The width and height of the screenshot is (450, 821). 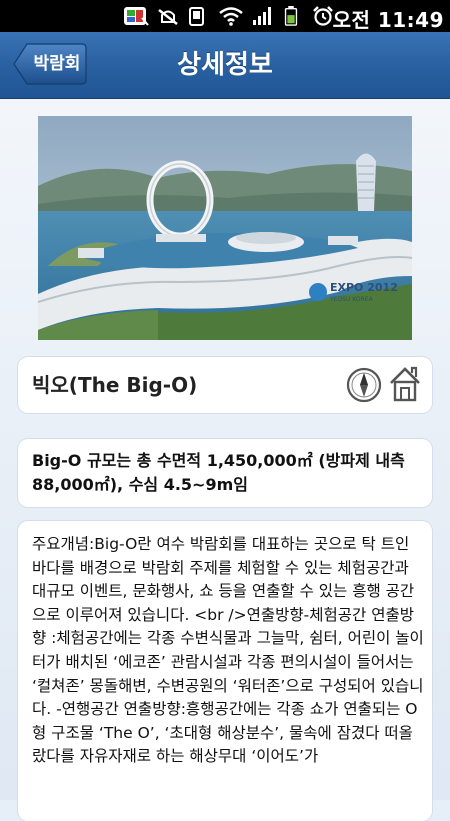 I want to click on dnd-icon, so click(x=168, y=17).